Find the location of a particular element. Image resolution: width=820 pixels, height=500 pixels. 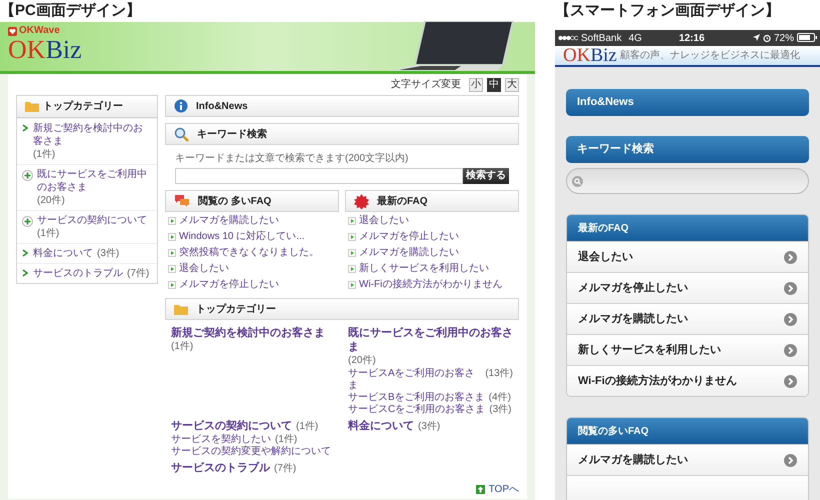

item-count: (13件) is located at coordinates (499, 374).